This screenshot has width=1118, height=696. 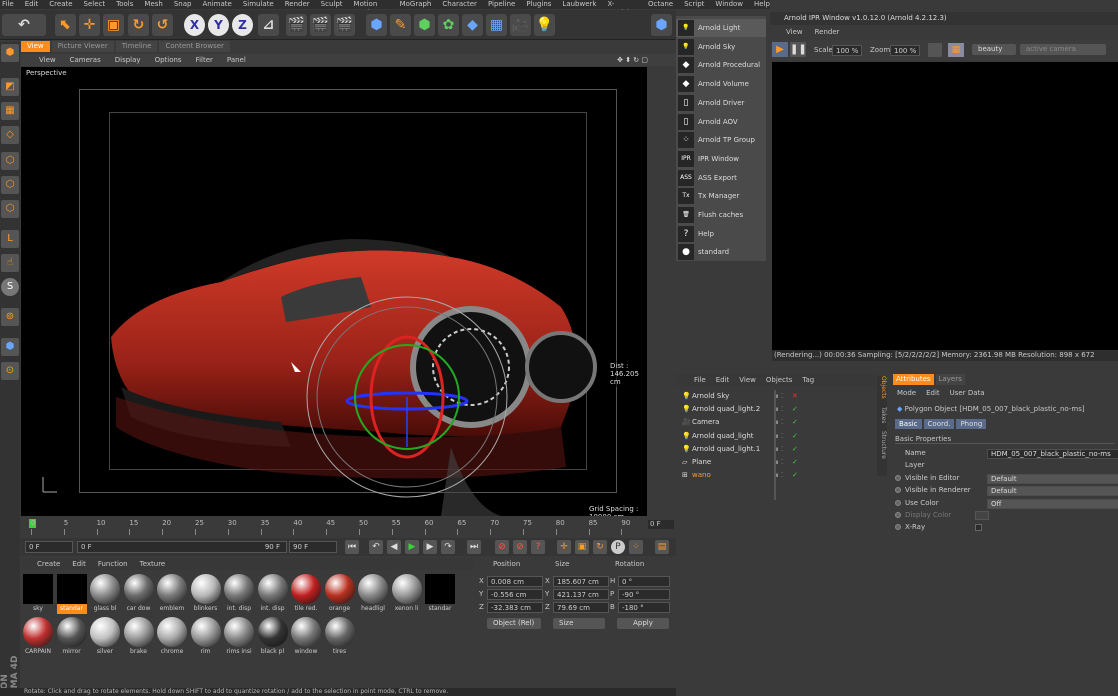 I want to click on object-row: ▱ Plane ▪ ⁚ ✓, so click(x=777, y=462).